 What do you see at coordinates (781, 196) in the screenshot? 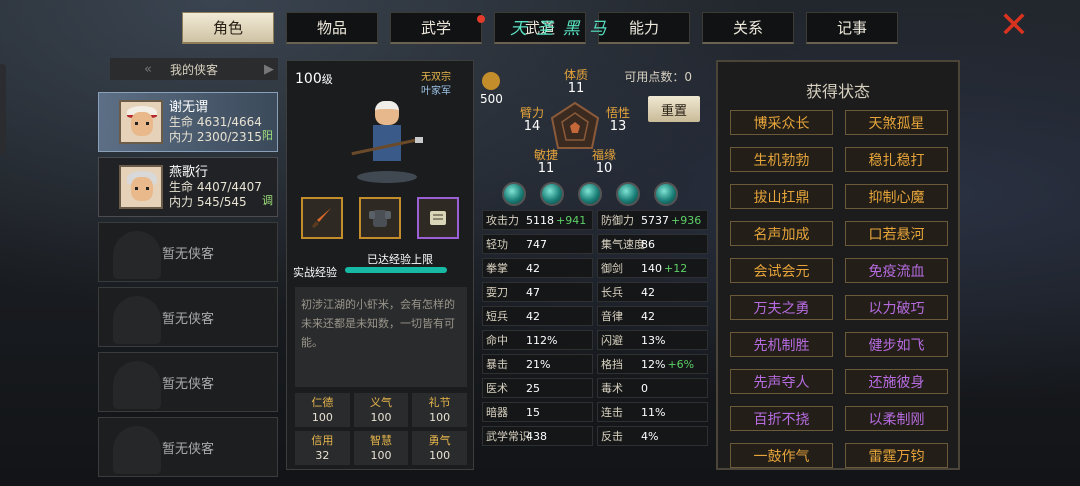
I see `status-badge: 拔山扛鼎` at bounding box center [781, 196].